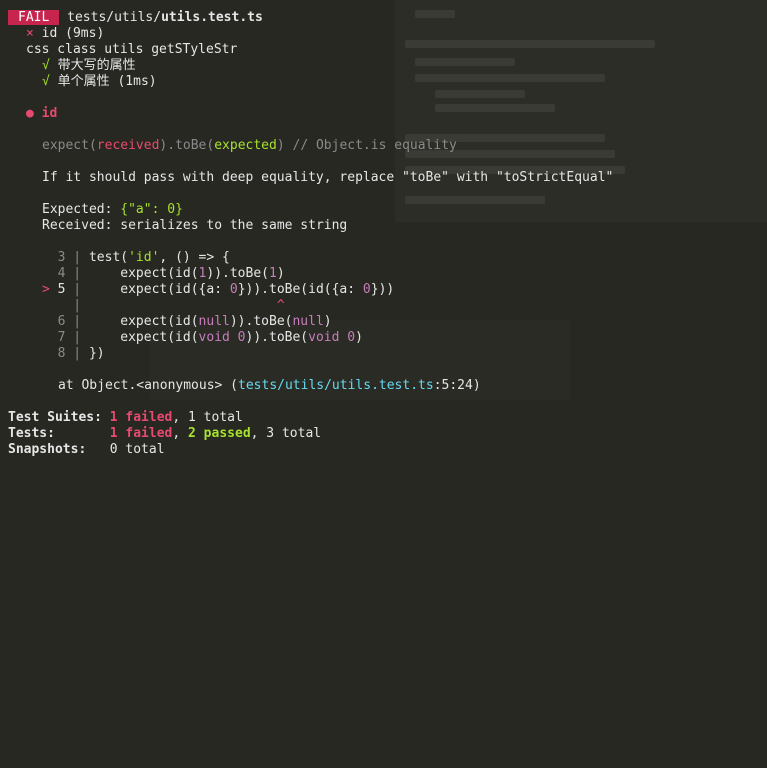 This screenshot has width=767, height=768. I want to click on fail-cross-icon: ×, so click(30, 33).